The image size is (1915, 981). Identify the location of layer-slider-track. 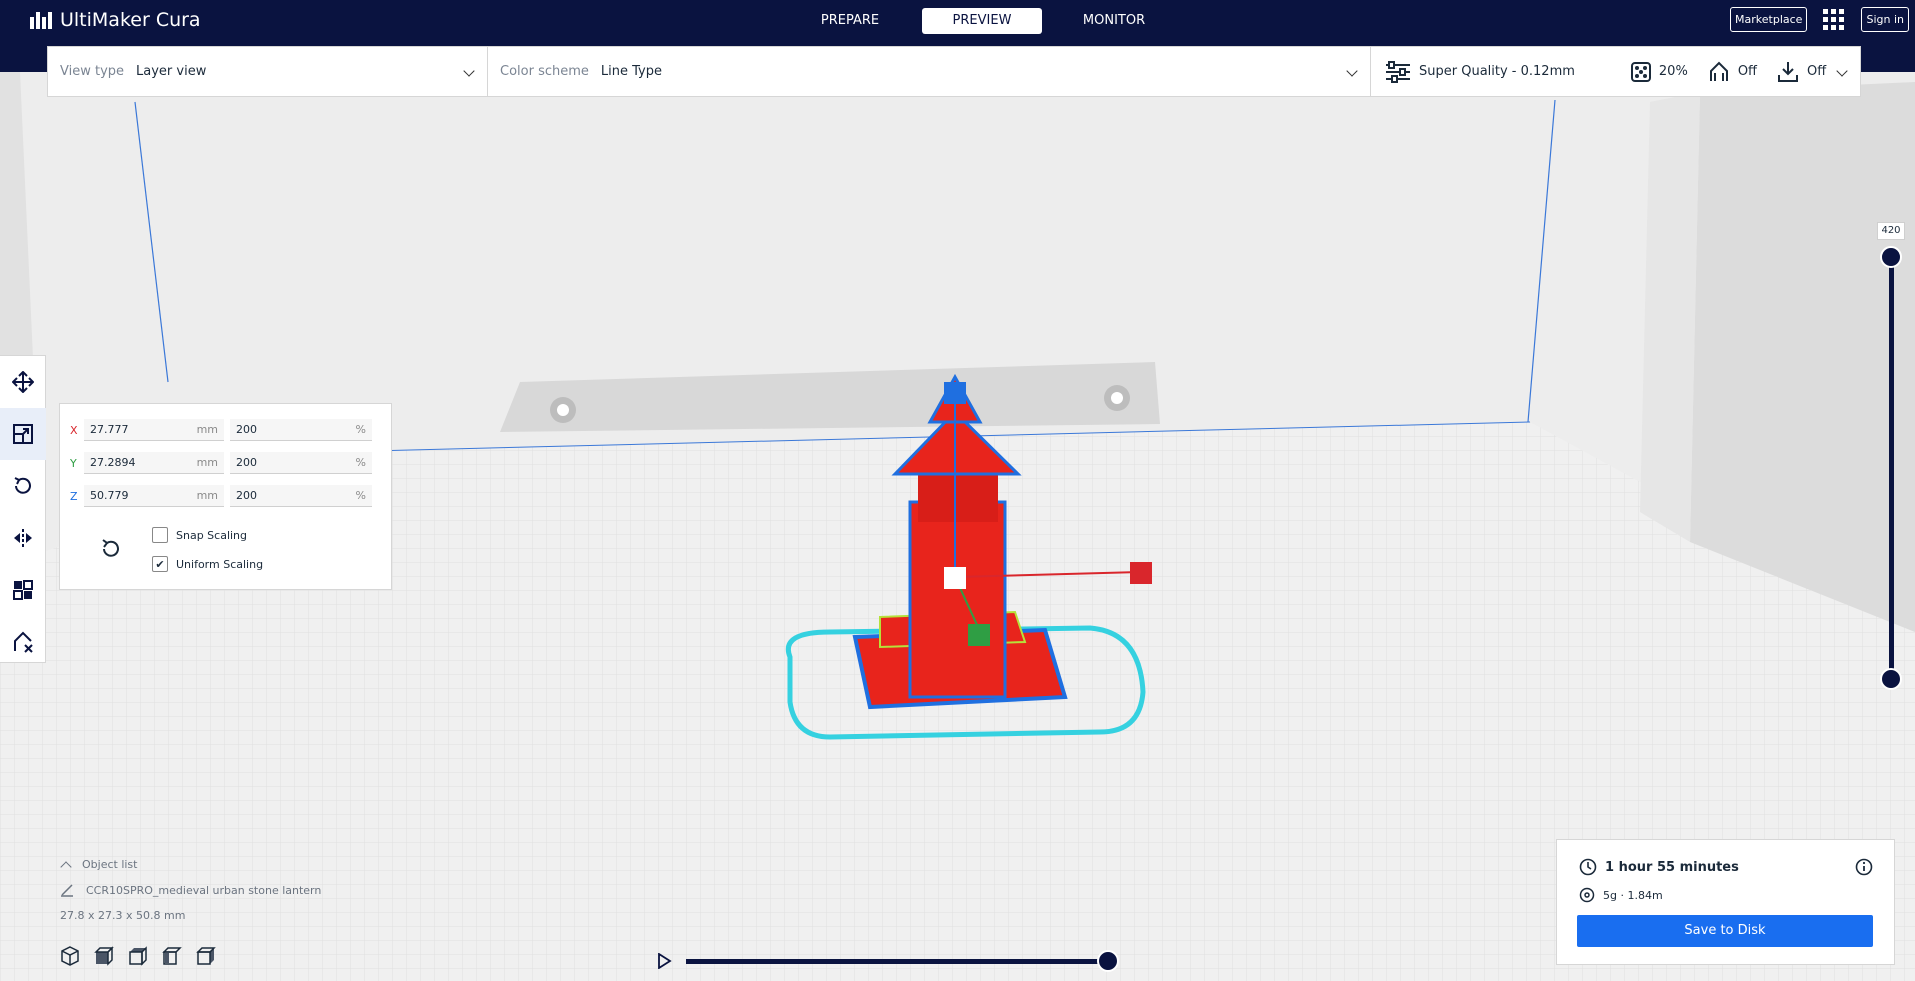
(1891, 469).